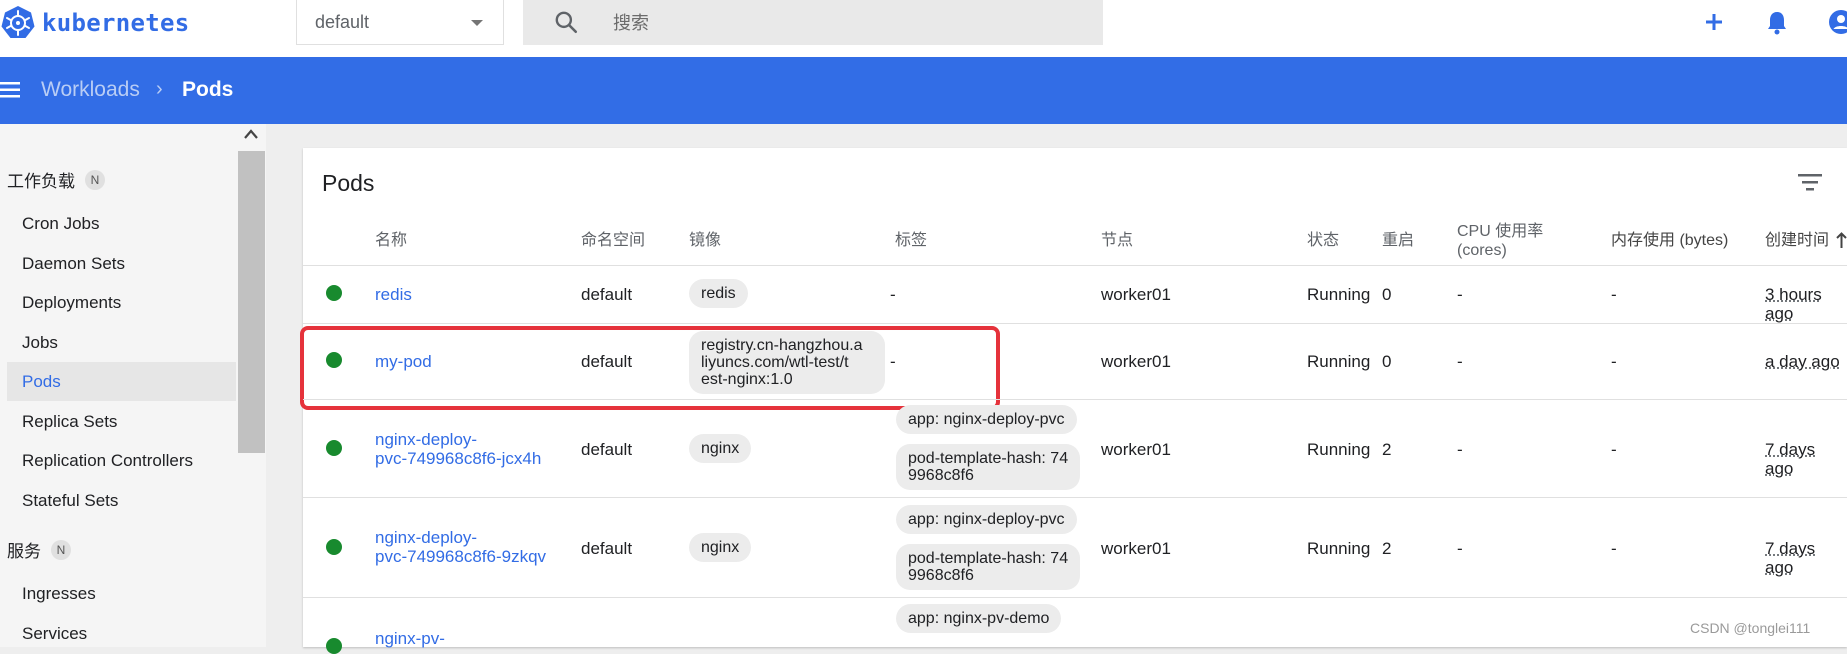 This screenshot has width=1847, height=654. What do you see at coordinates (10, 90) in the screenshot?
I see `hamburger-menu-icon` at bounding box center [10, 90].